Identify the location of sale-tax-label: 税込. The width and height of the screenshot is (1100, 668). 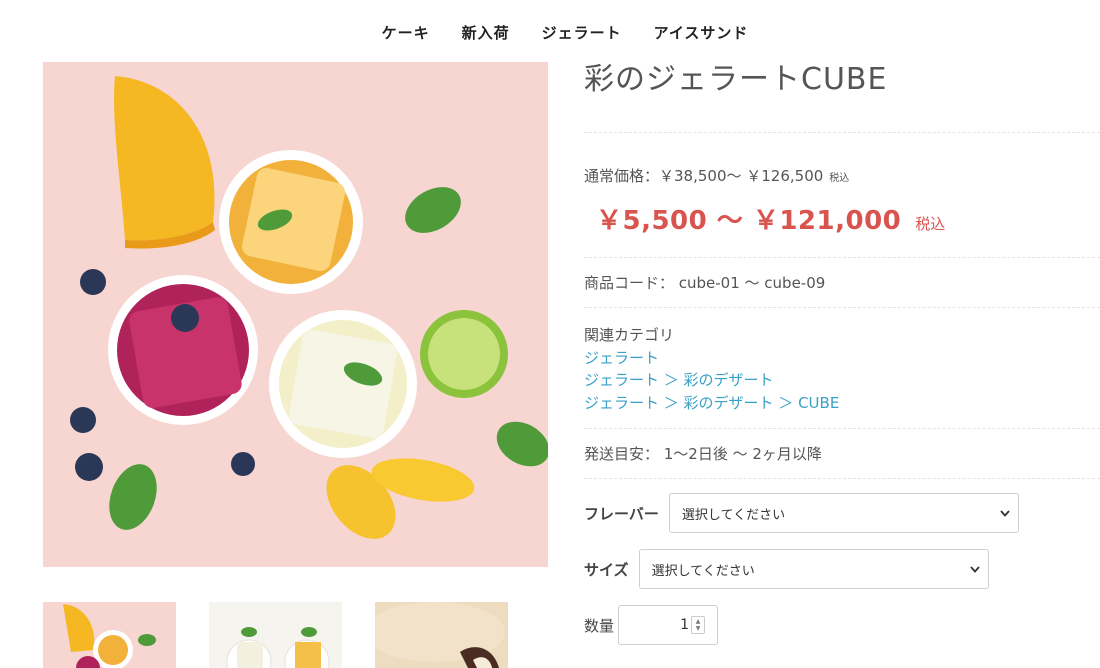
(930, 224).